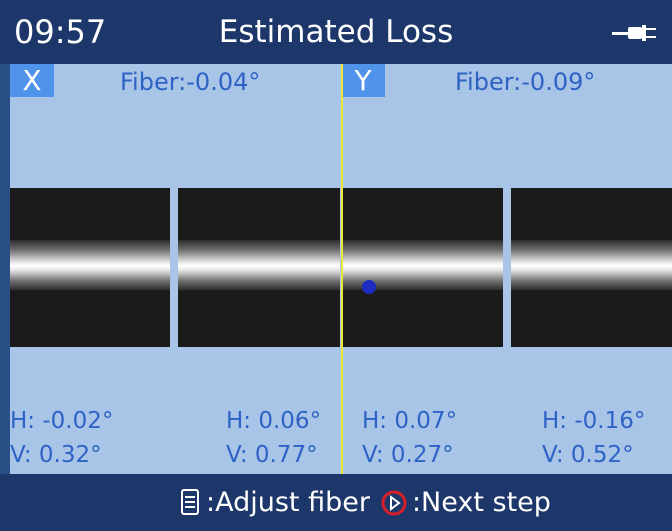 This screenshot has height=531, width=672. I want to click on right-x-h-angle: H: 0.06°, so click(274, 421).